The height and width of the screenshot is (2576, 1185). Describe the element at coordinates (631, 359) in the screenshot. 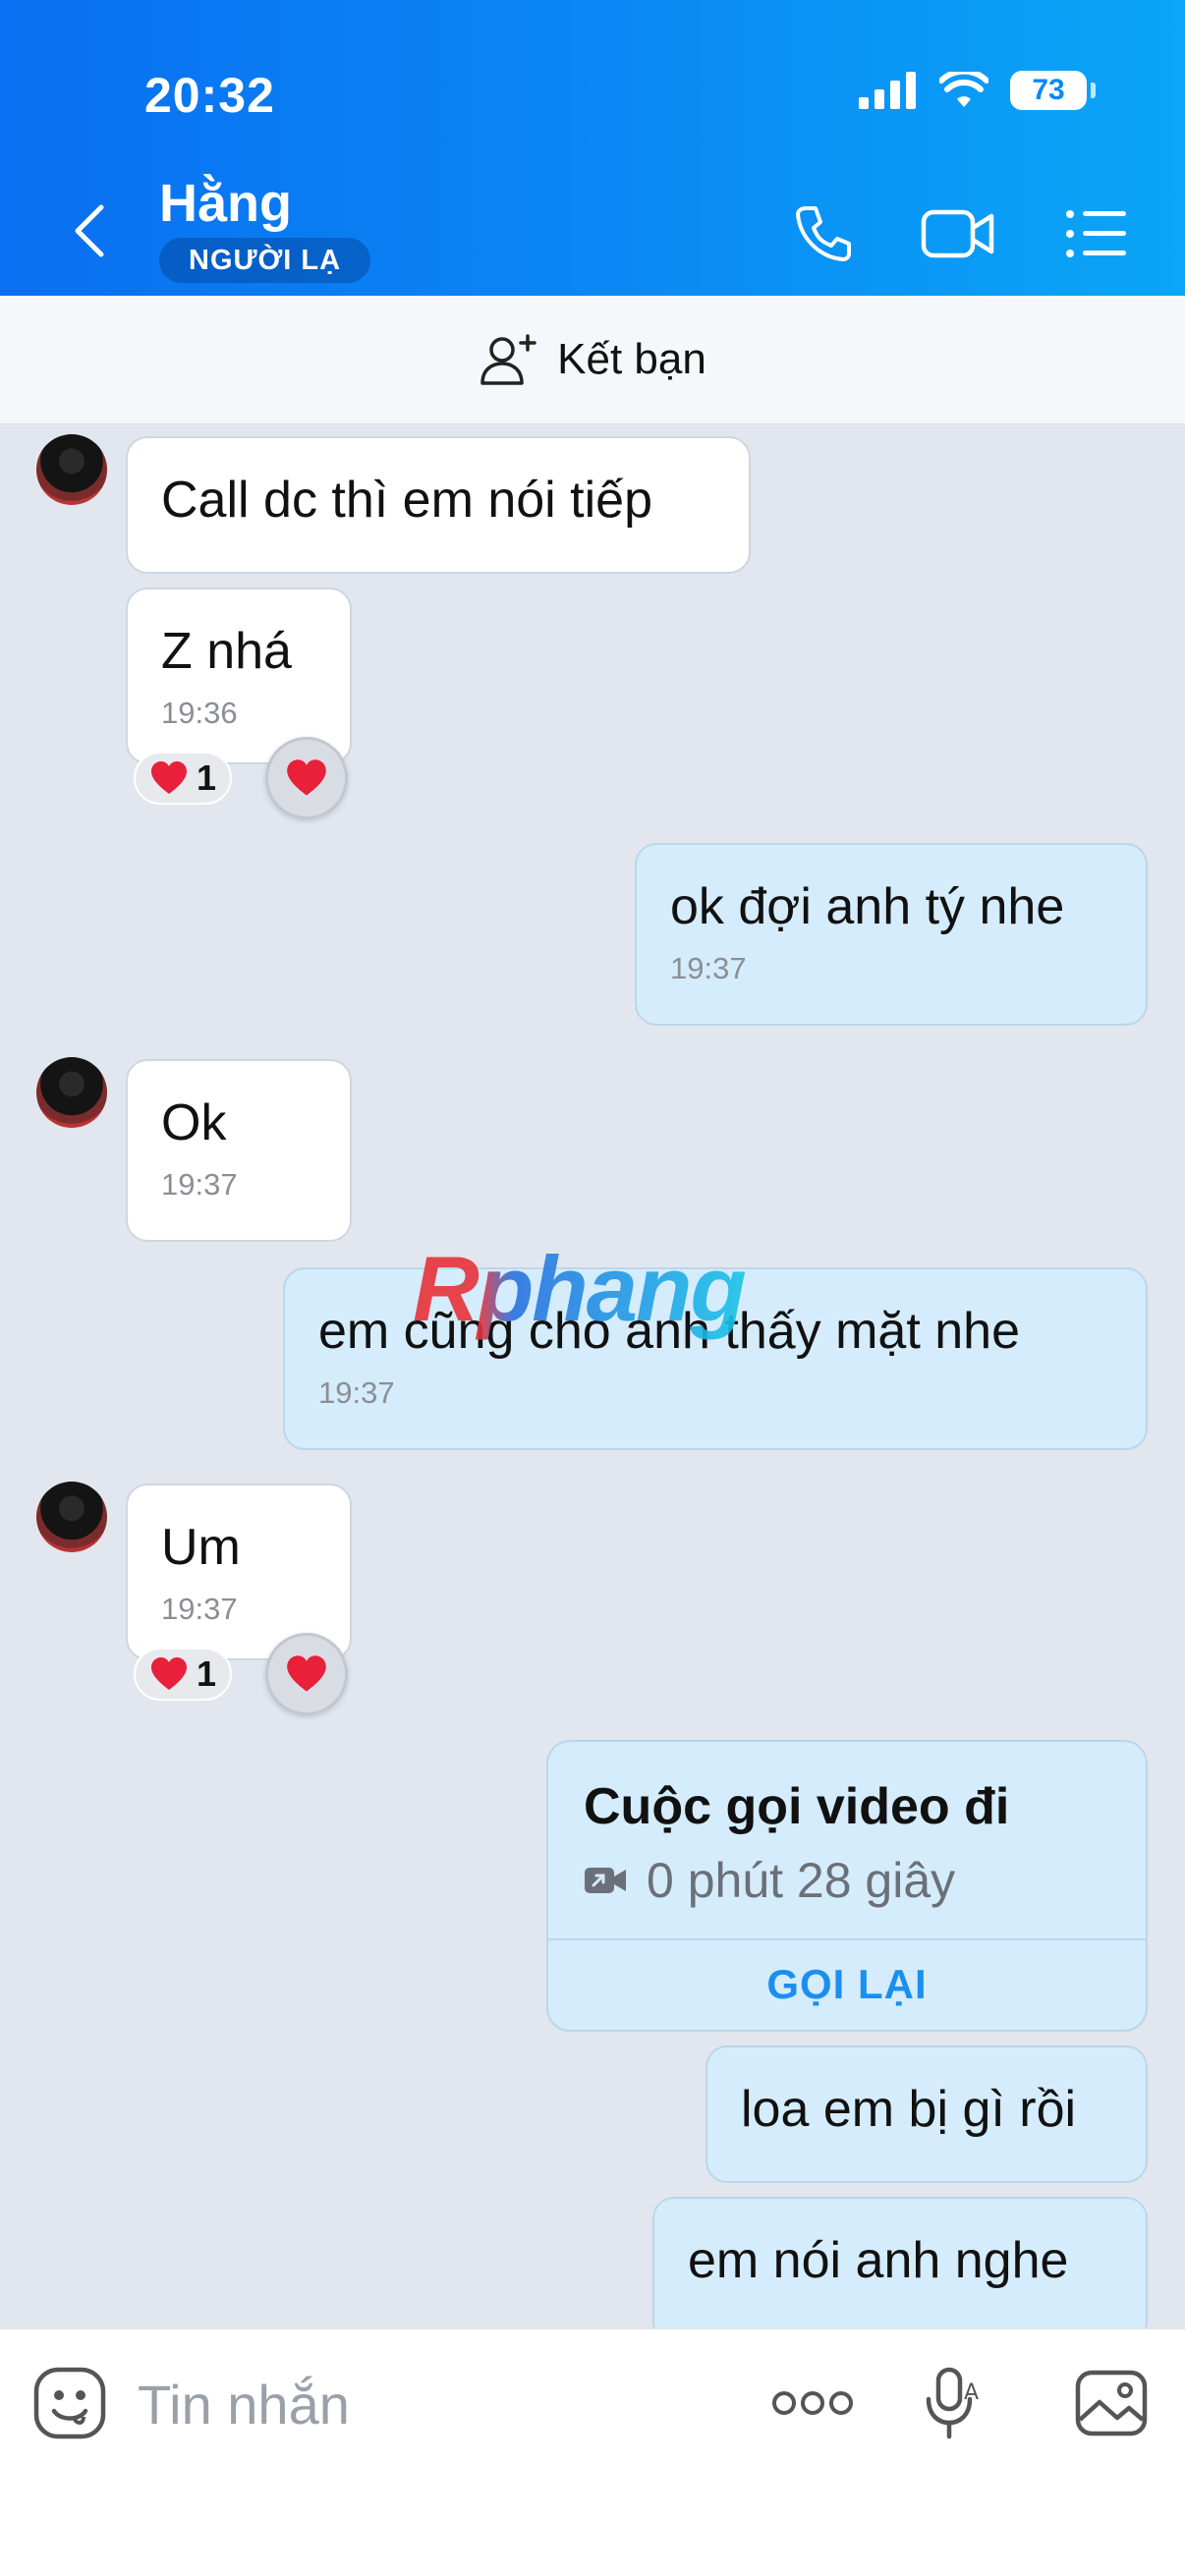

I see `add-friend-label: Kết bạn` at that location.